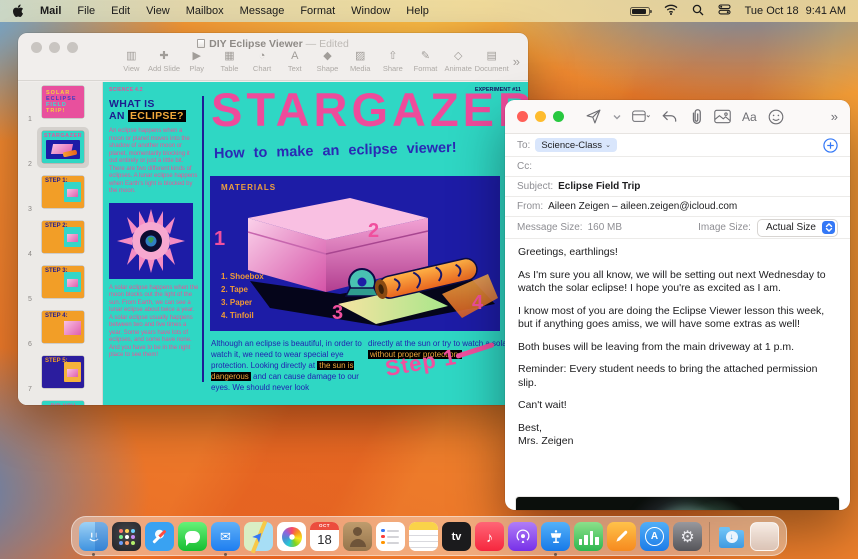  Describe the element at coordinates (540, 116) in the screenshot. I see `minimize-button` at that location.